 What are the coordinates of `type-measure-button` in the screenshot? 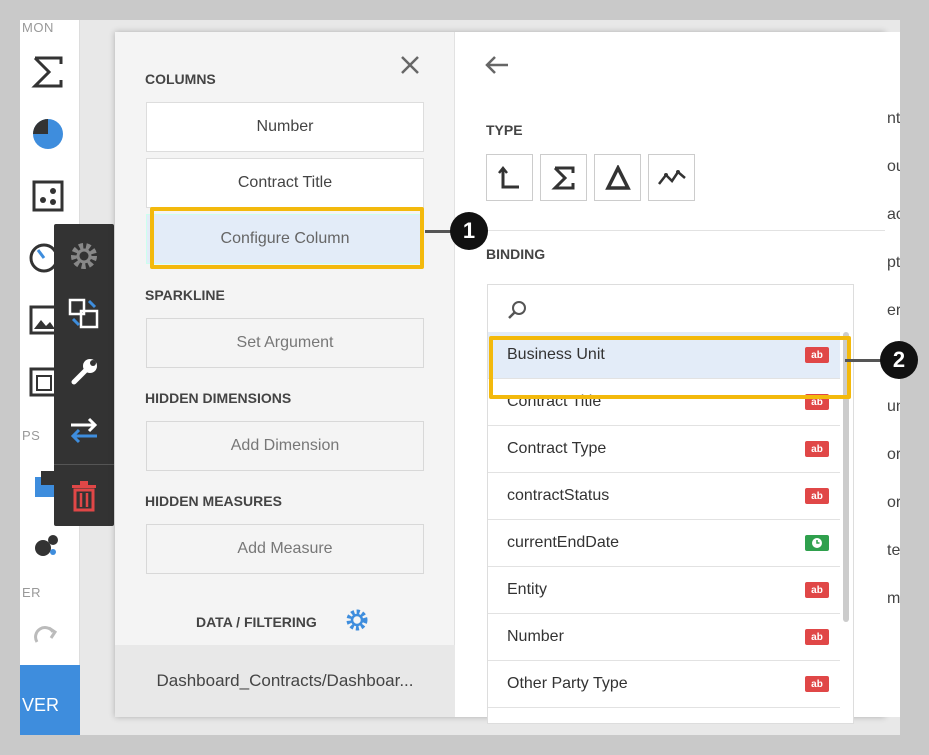 It's located at (563, 177).